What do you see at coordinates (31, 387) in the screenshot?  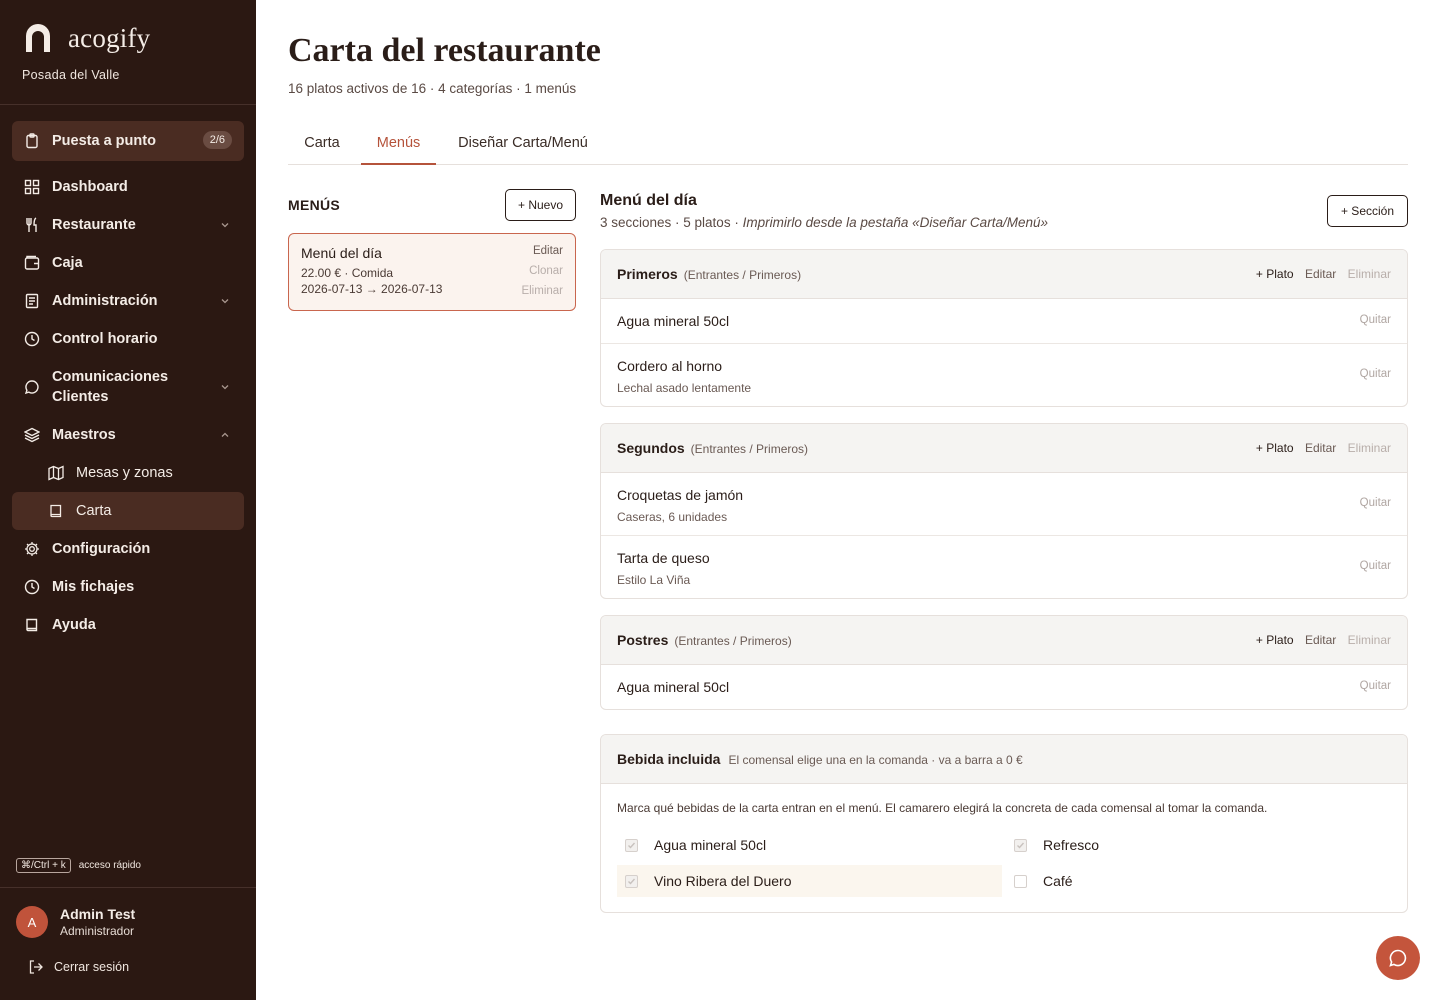 I see `chat-bubble-icon` at bounding box center [31, 387].